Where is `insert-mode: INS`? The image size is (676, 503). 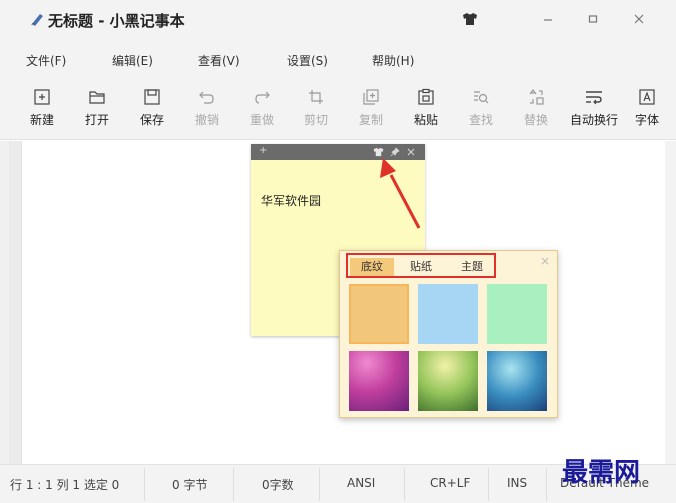
insert-mode: INS is located at coordinates (517, 483).